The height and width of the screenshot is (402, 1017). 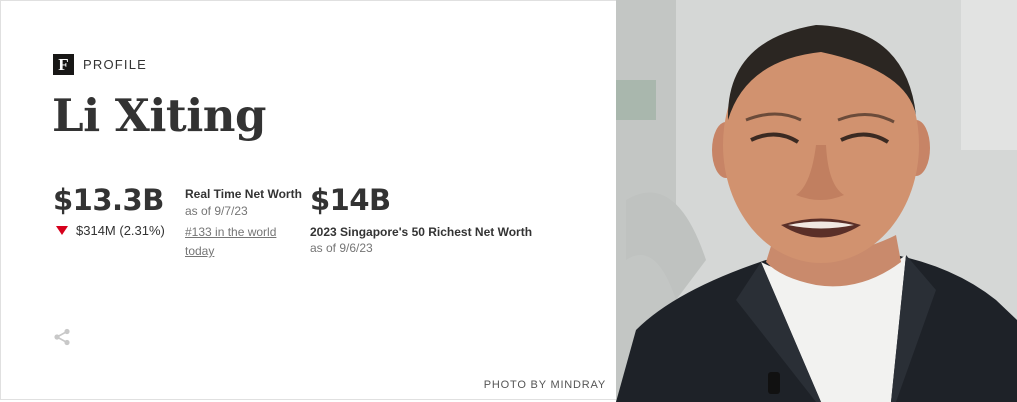 What do you see at coordinates (341, 248) in the screenshot?
I see `list-date: as of 9/6/23` at bounding box center [341, 248].